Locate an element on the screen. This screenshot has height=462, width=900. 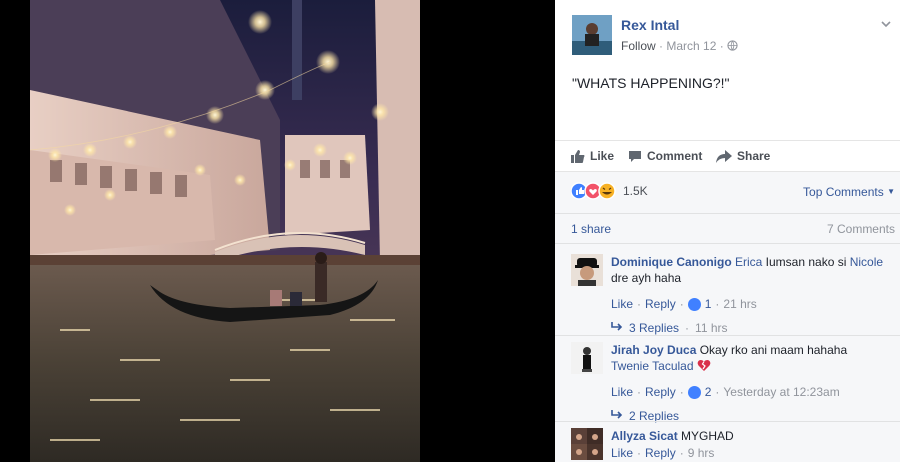
comment-body: Okay rko ani maam hahaha is located at coordinates (772, 350).